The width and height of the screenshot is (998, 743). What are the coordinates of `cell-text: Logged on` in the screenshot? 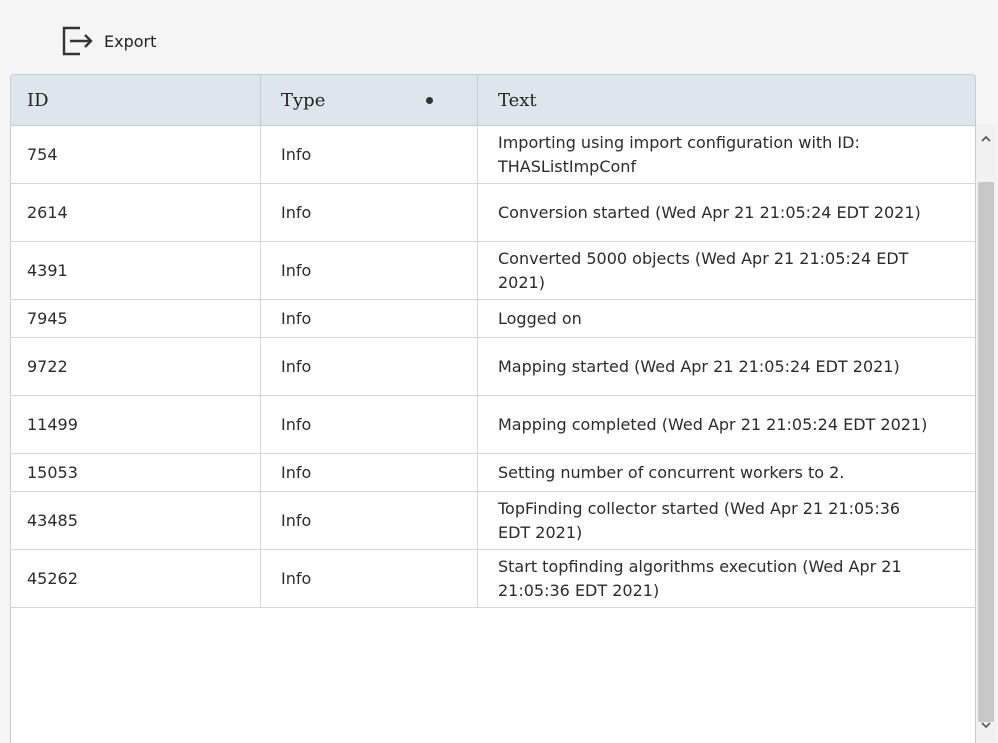 It's located at (726, 318).